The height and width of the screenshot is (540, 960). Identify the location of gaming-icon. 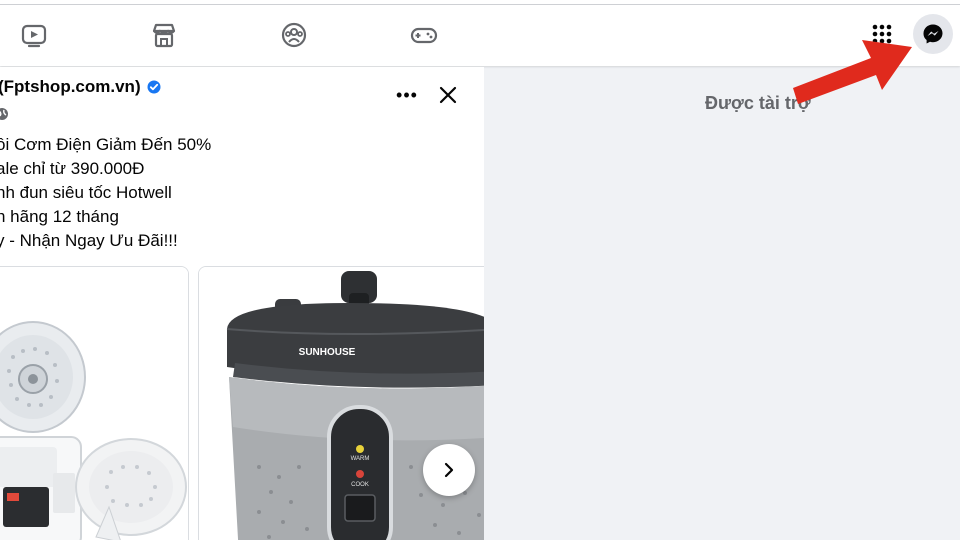
(424, 35).